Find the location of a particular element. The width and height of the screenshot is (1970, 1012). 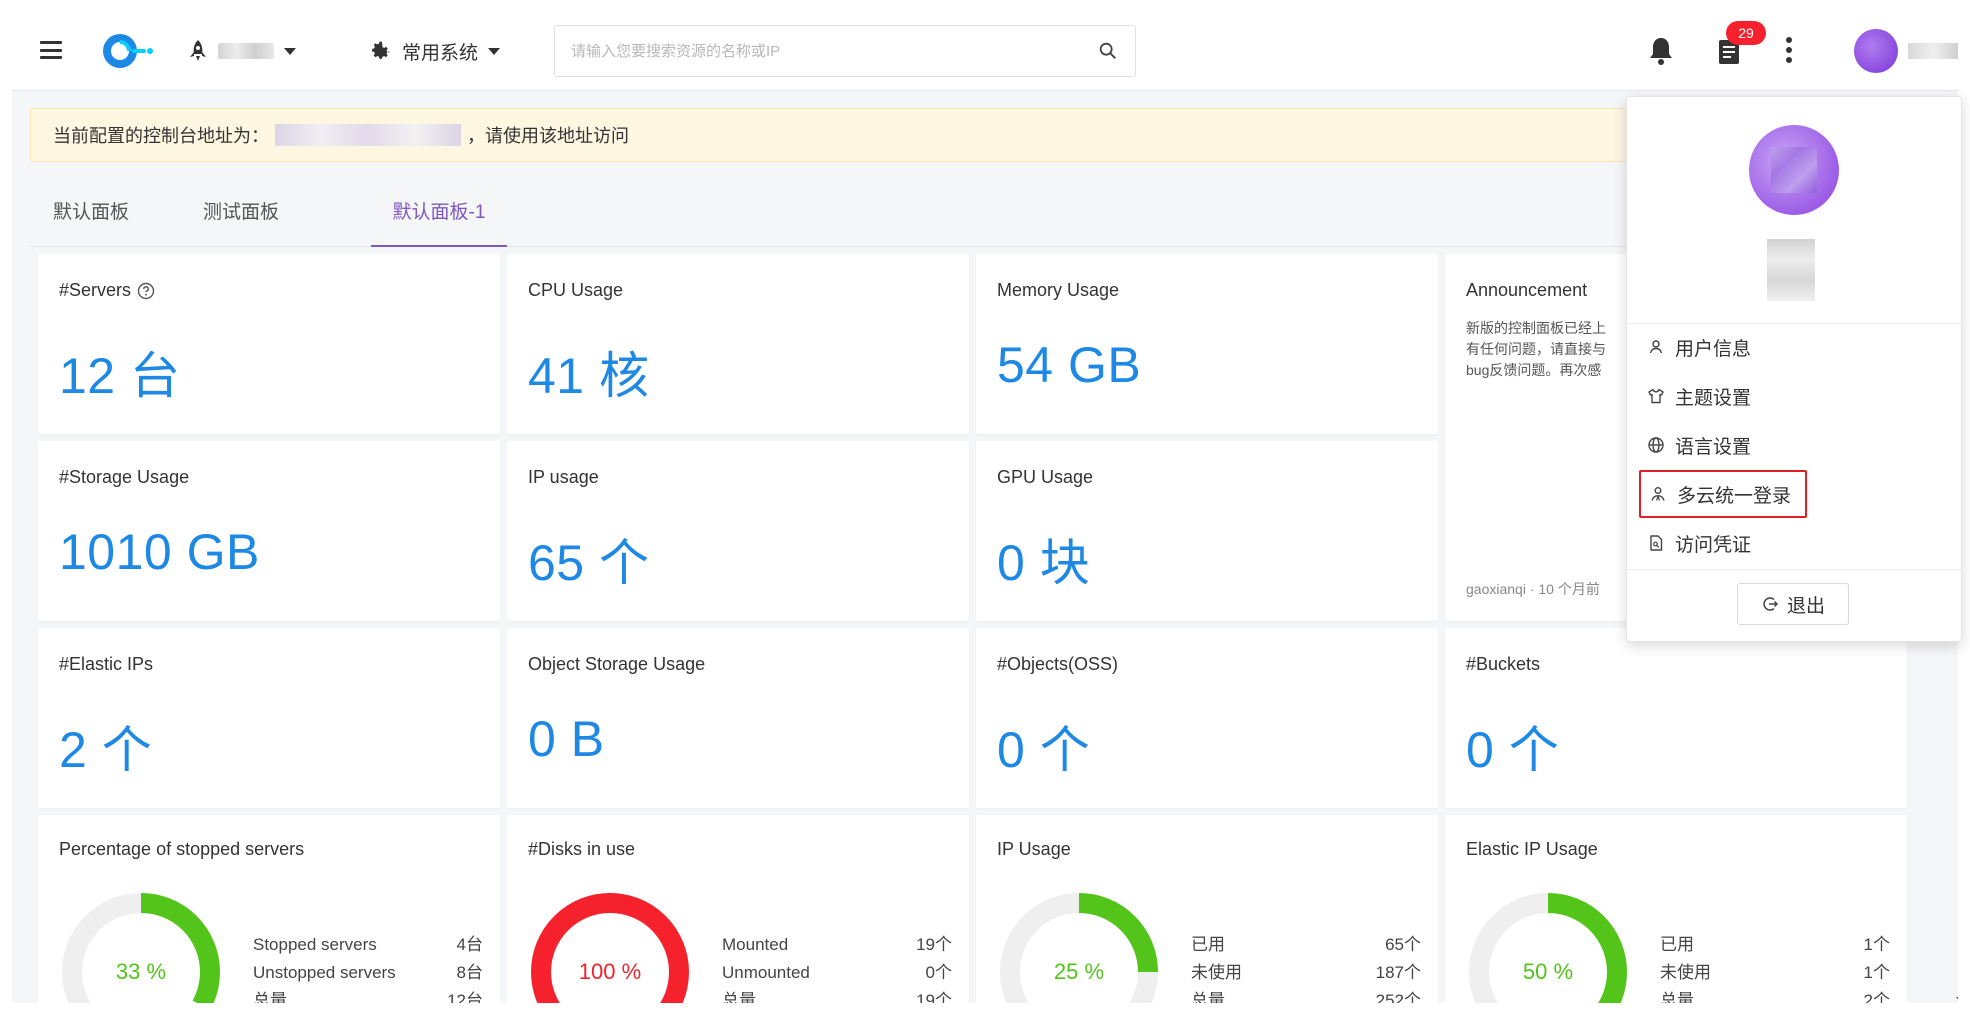

search-input is located at coordinates (815, 51).